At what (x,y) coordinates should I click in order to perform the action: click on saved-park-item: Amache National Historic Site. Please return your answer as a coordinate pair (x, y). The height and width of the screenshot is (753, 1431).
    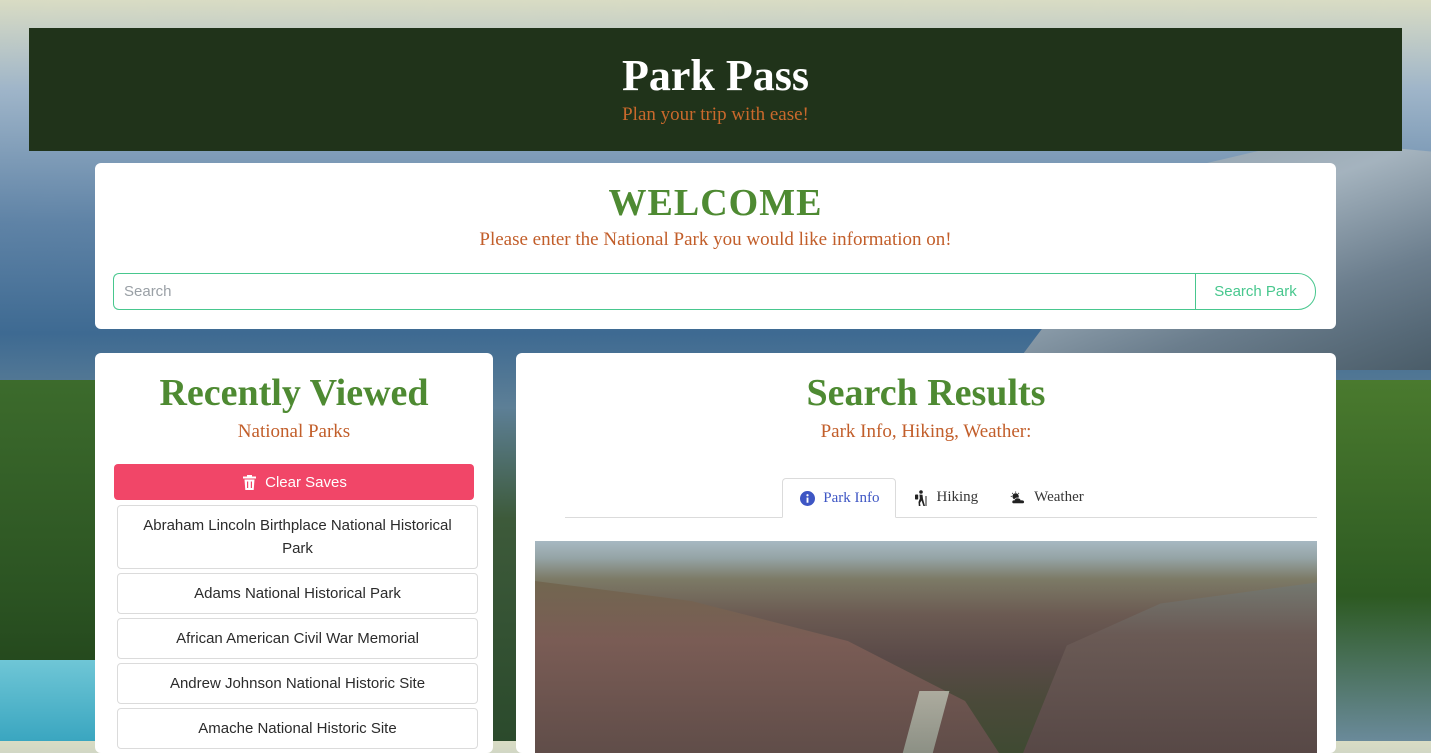
    Looking at the image, I should click on (297, 728).